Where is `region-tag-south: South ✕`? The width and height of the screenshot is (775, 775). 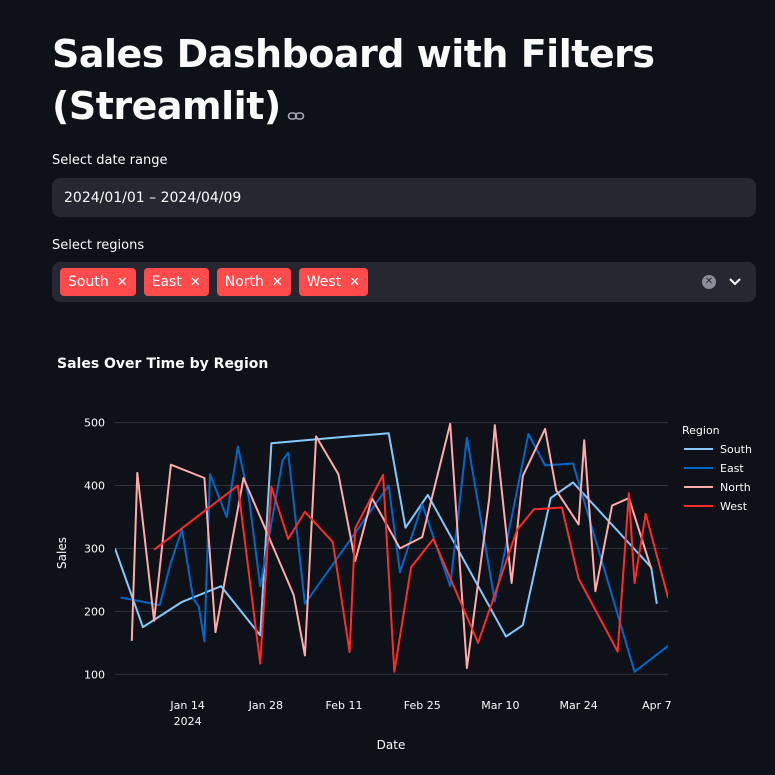
region-tag-south: South ✕ is located at coordinates (98, 282).